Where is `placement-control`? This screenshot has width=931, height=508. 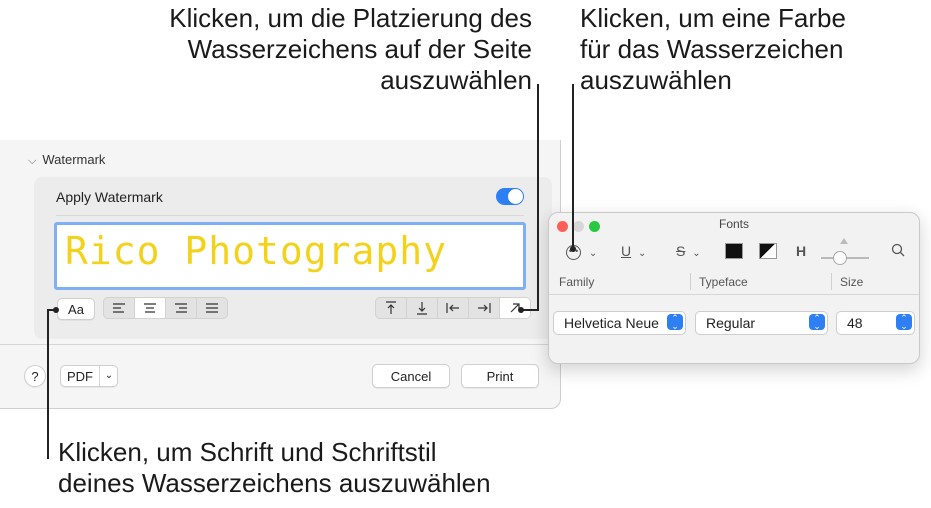 placement-control is located at coordinates (453, 308).